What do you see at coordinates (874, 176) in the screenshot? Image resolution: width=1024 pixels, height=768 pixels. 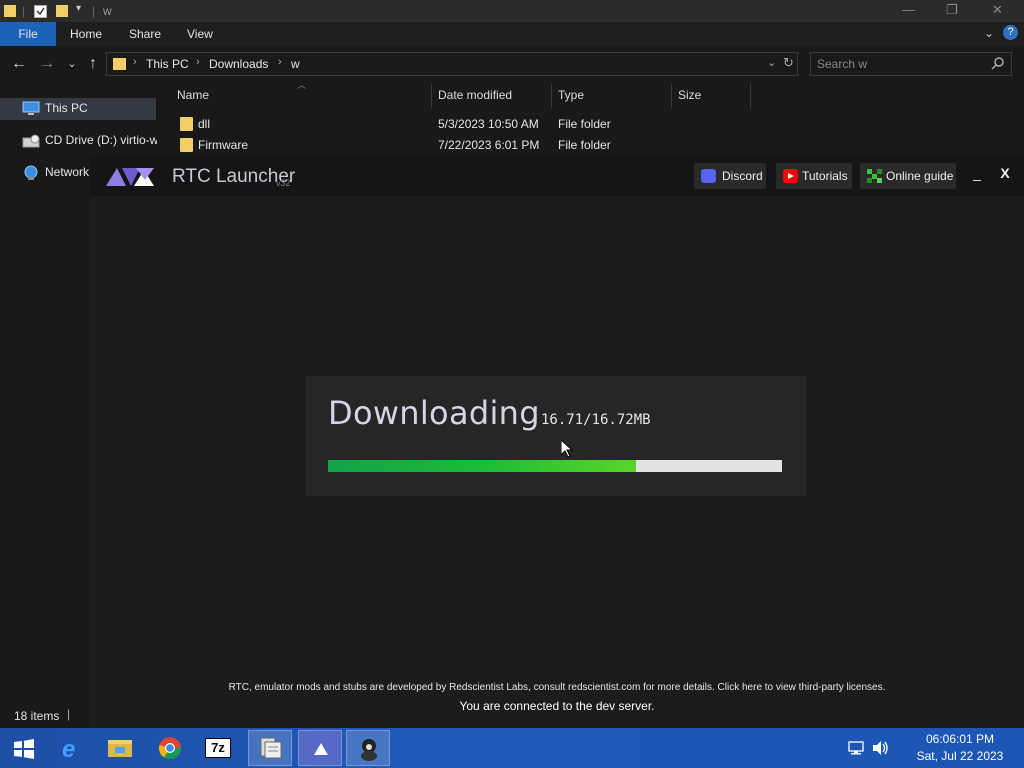 I see `guide-icon` at bounding box center [874, 176].